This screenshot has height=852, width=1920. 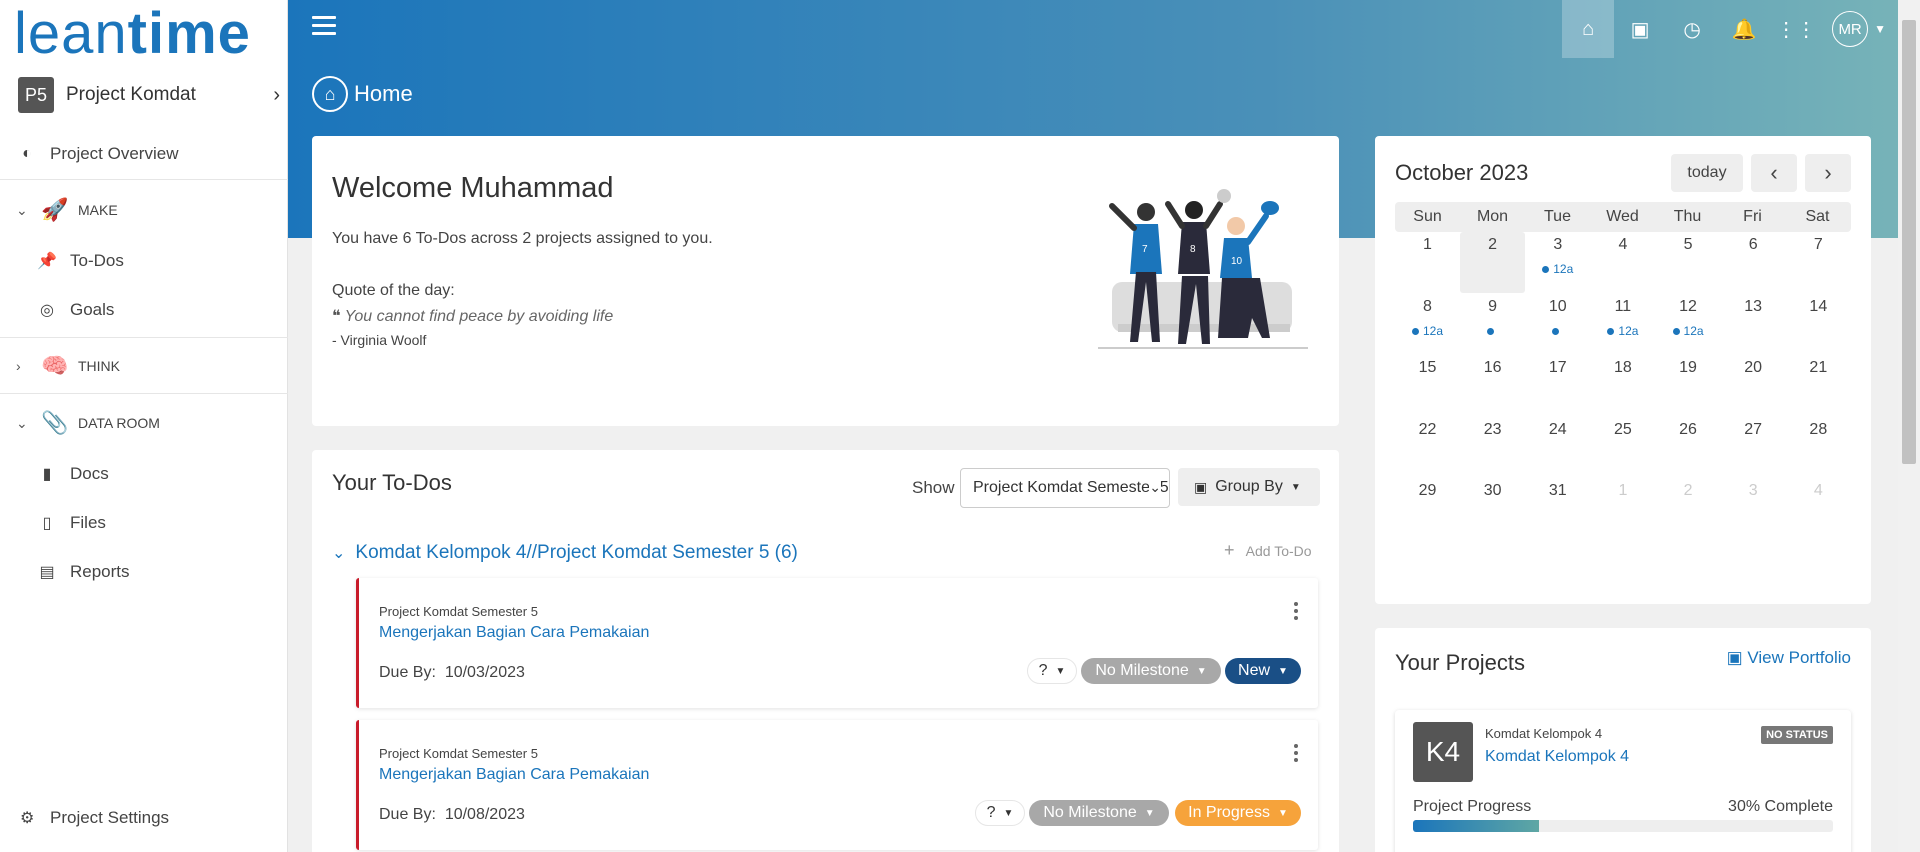 What do you see at coordinates (1492, 508) in the screenshot?
I see `calendar-day: 30` at bounding box center [1492, 508].